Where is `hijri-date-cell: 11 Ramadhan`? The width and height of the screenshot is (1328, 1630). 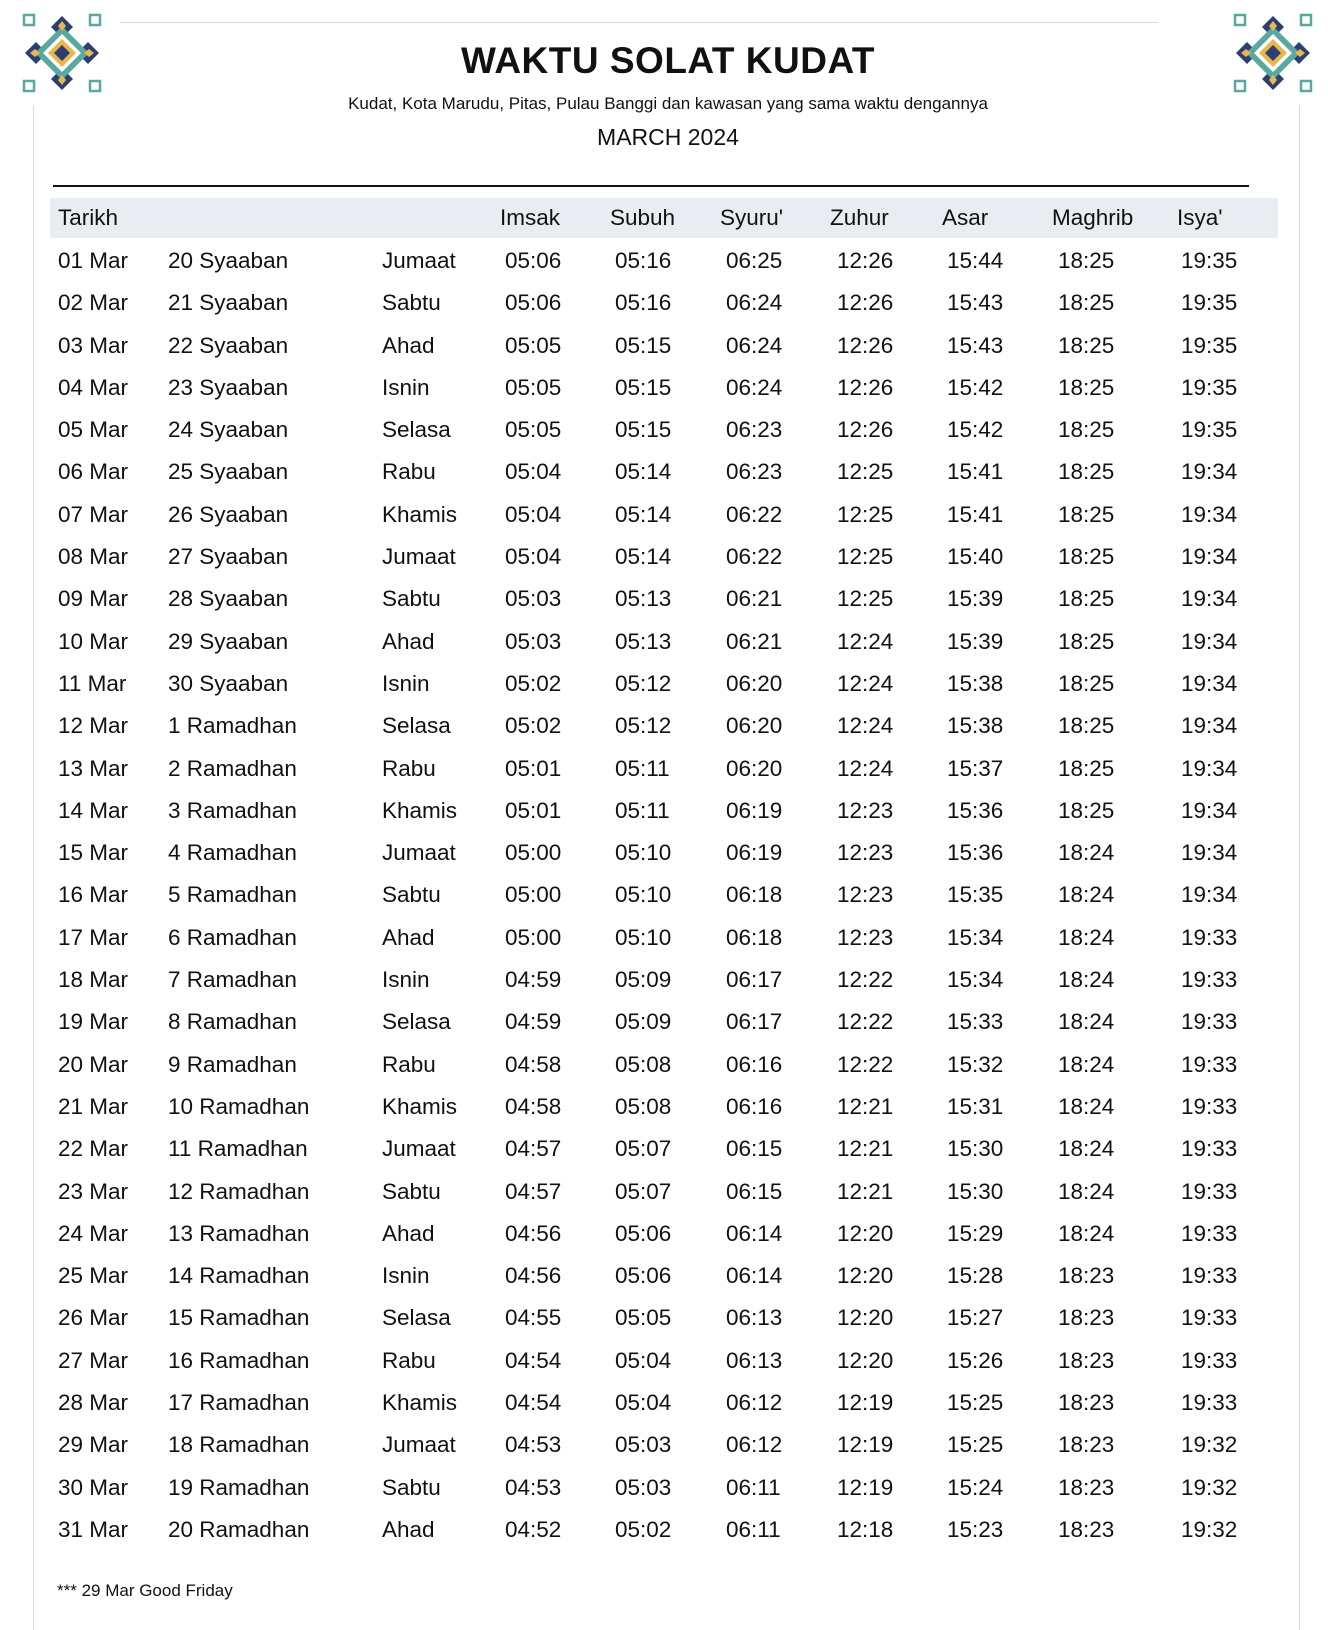
hijri-date-cell: 11 Ramadhan is located at coordinates (238, 1149).